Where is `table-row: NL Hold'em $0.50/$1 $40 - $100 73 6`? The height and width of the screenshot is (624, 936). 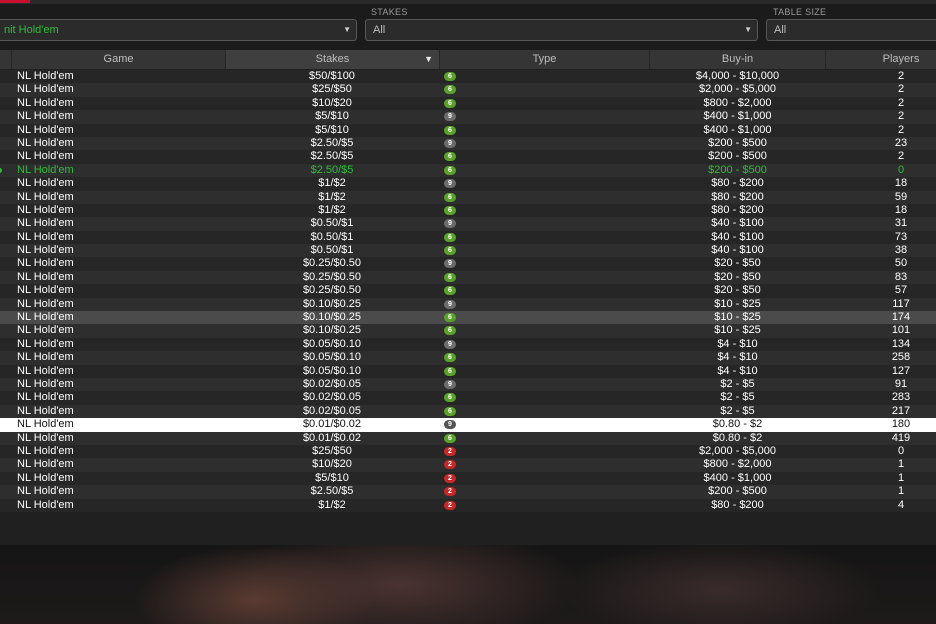
table-row: NL Hold'em $0.50/$1 $40 - $100 73 6 is located at coordinates (468, 237).